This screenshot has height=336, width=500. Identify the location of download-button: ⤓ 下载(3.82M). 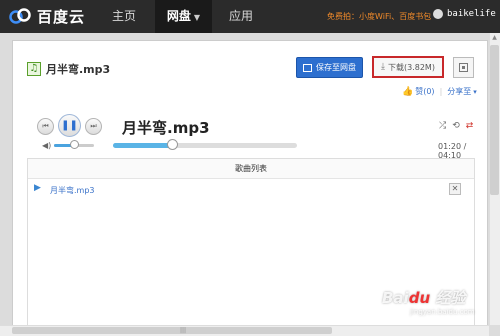
(408, 67).